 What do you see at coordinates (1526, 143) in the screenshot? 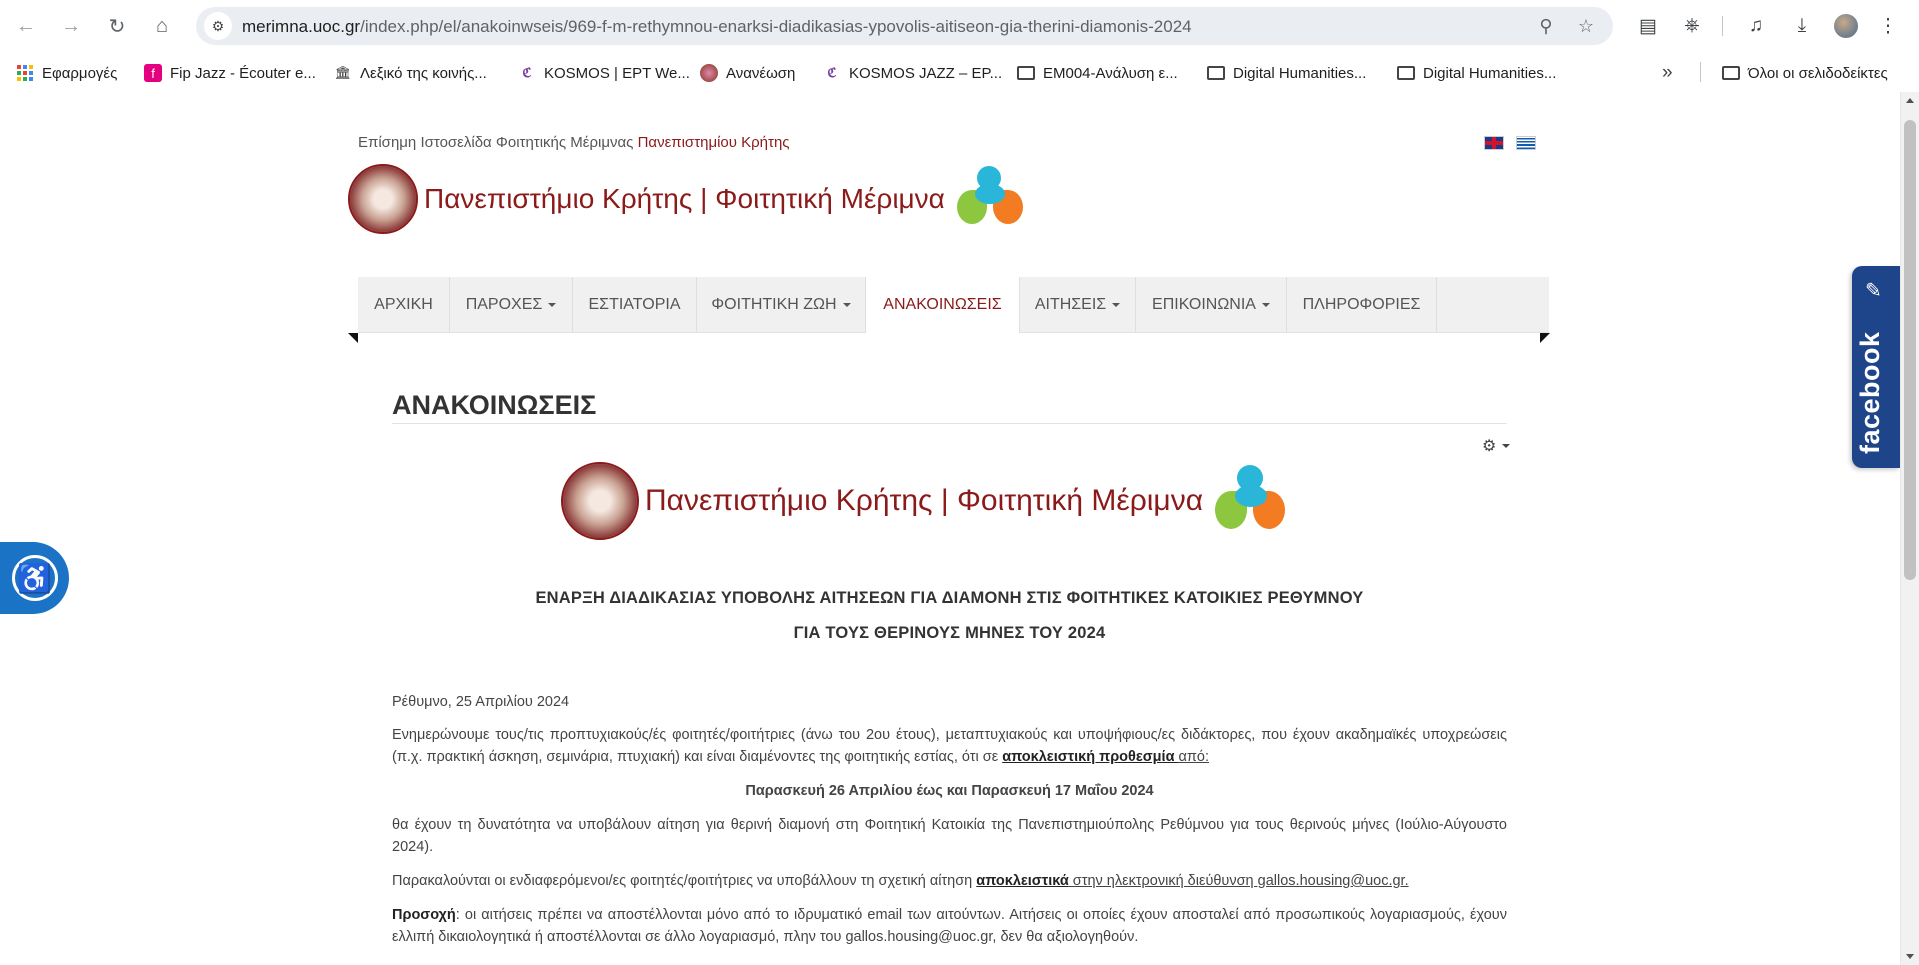
I see `greek-flag-icon` at bounding box center [1526, 143].